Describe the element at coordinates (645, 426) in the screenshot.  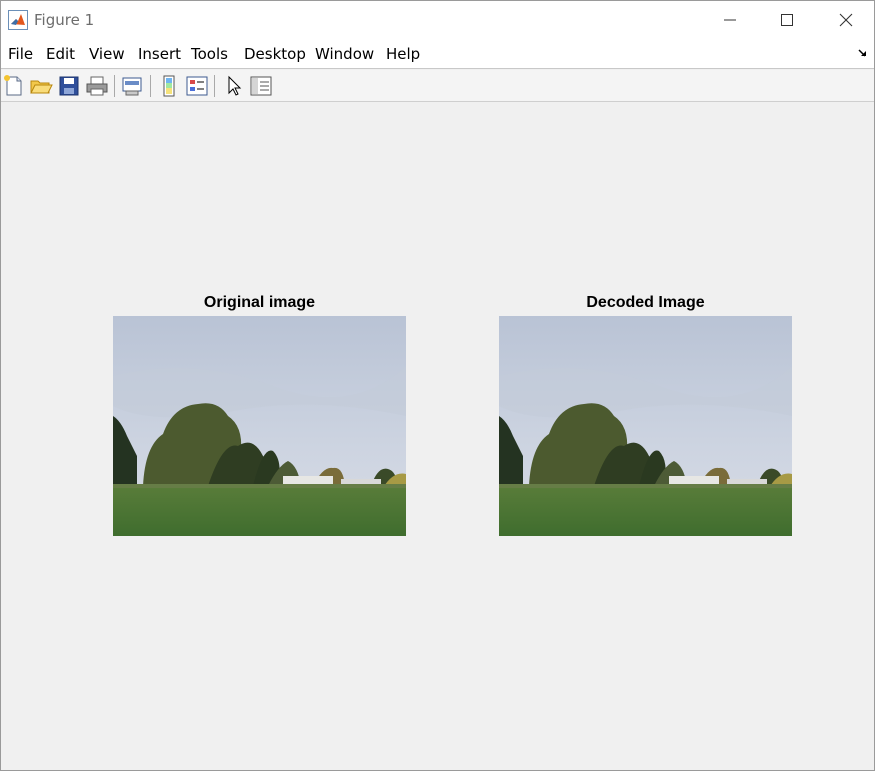
I see `decoded-image` at that location.